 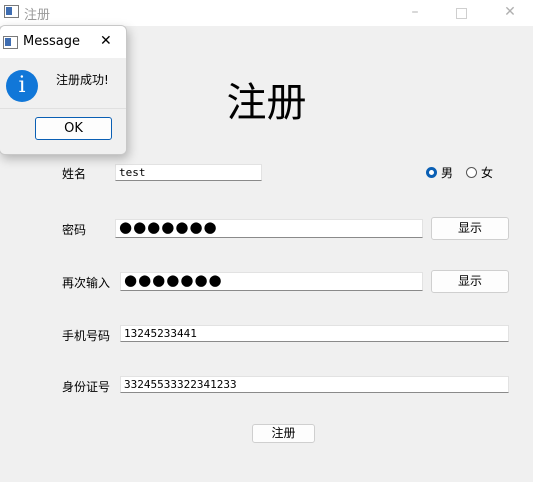 I want to click on confirm-password-label: 再次输入, so click(x=86, y=283).